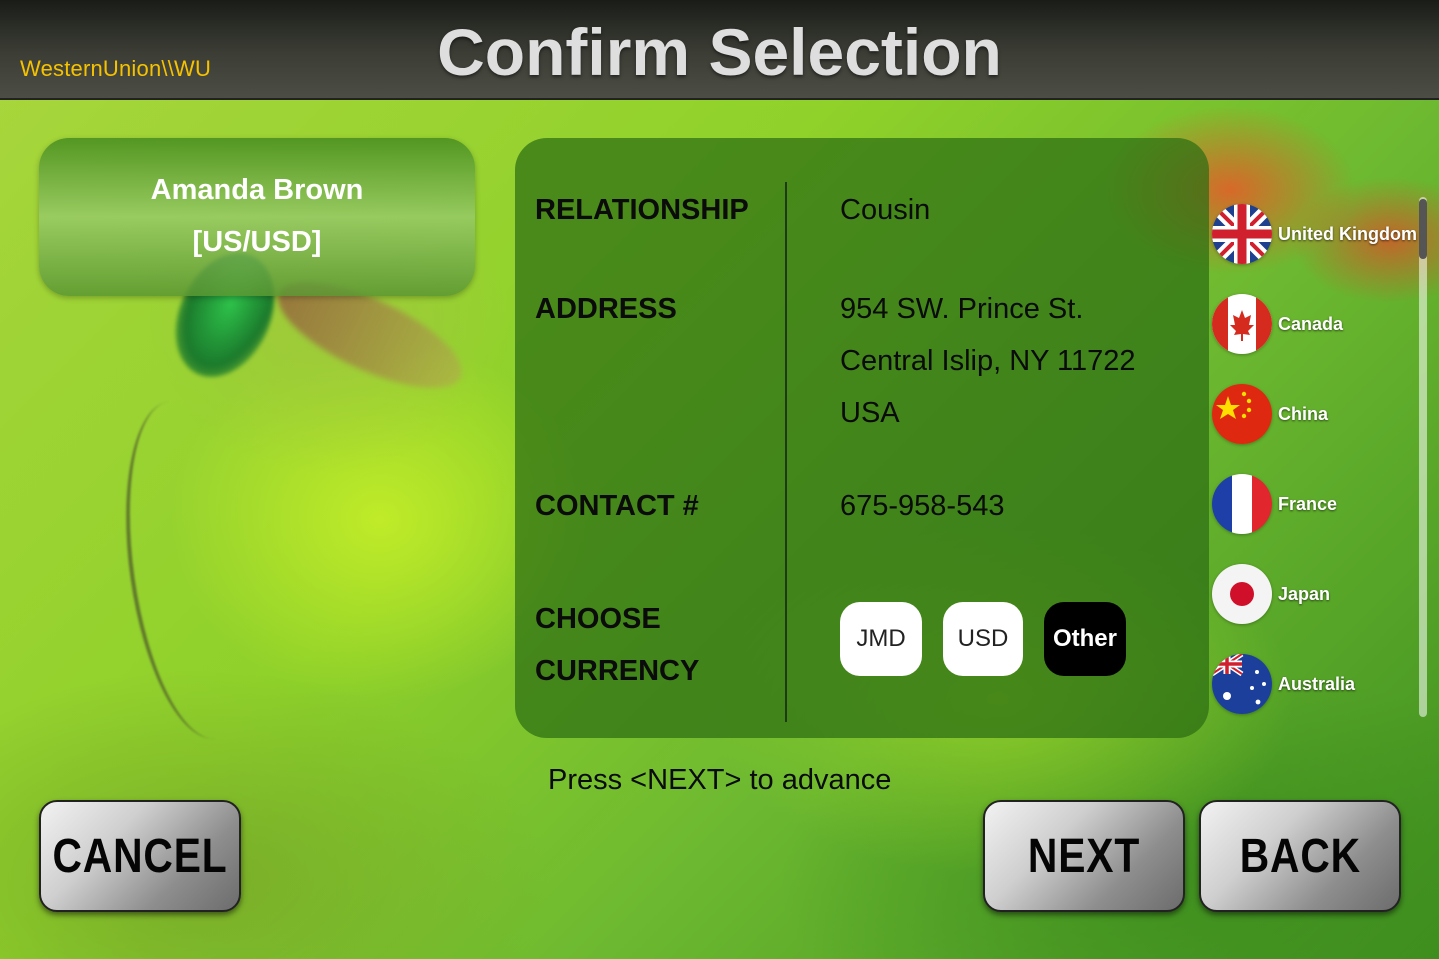 This screenshot has height=959, width=1439. What do you see at coordinates (1308, 504) in the screenshot?
I see `country-name: France` at bounding box center [1308, 504].